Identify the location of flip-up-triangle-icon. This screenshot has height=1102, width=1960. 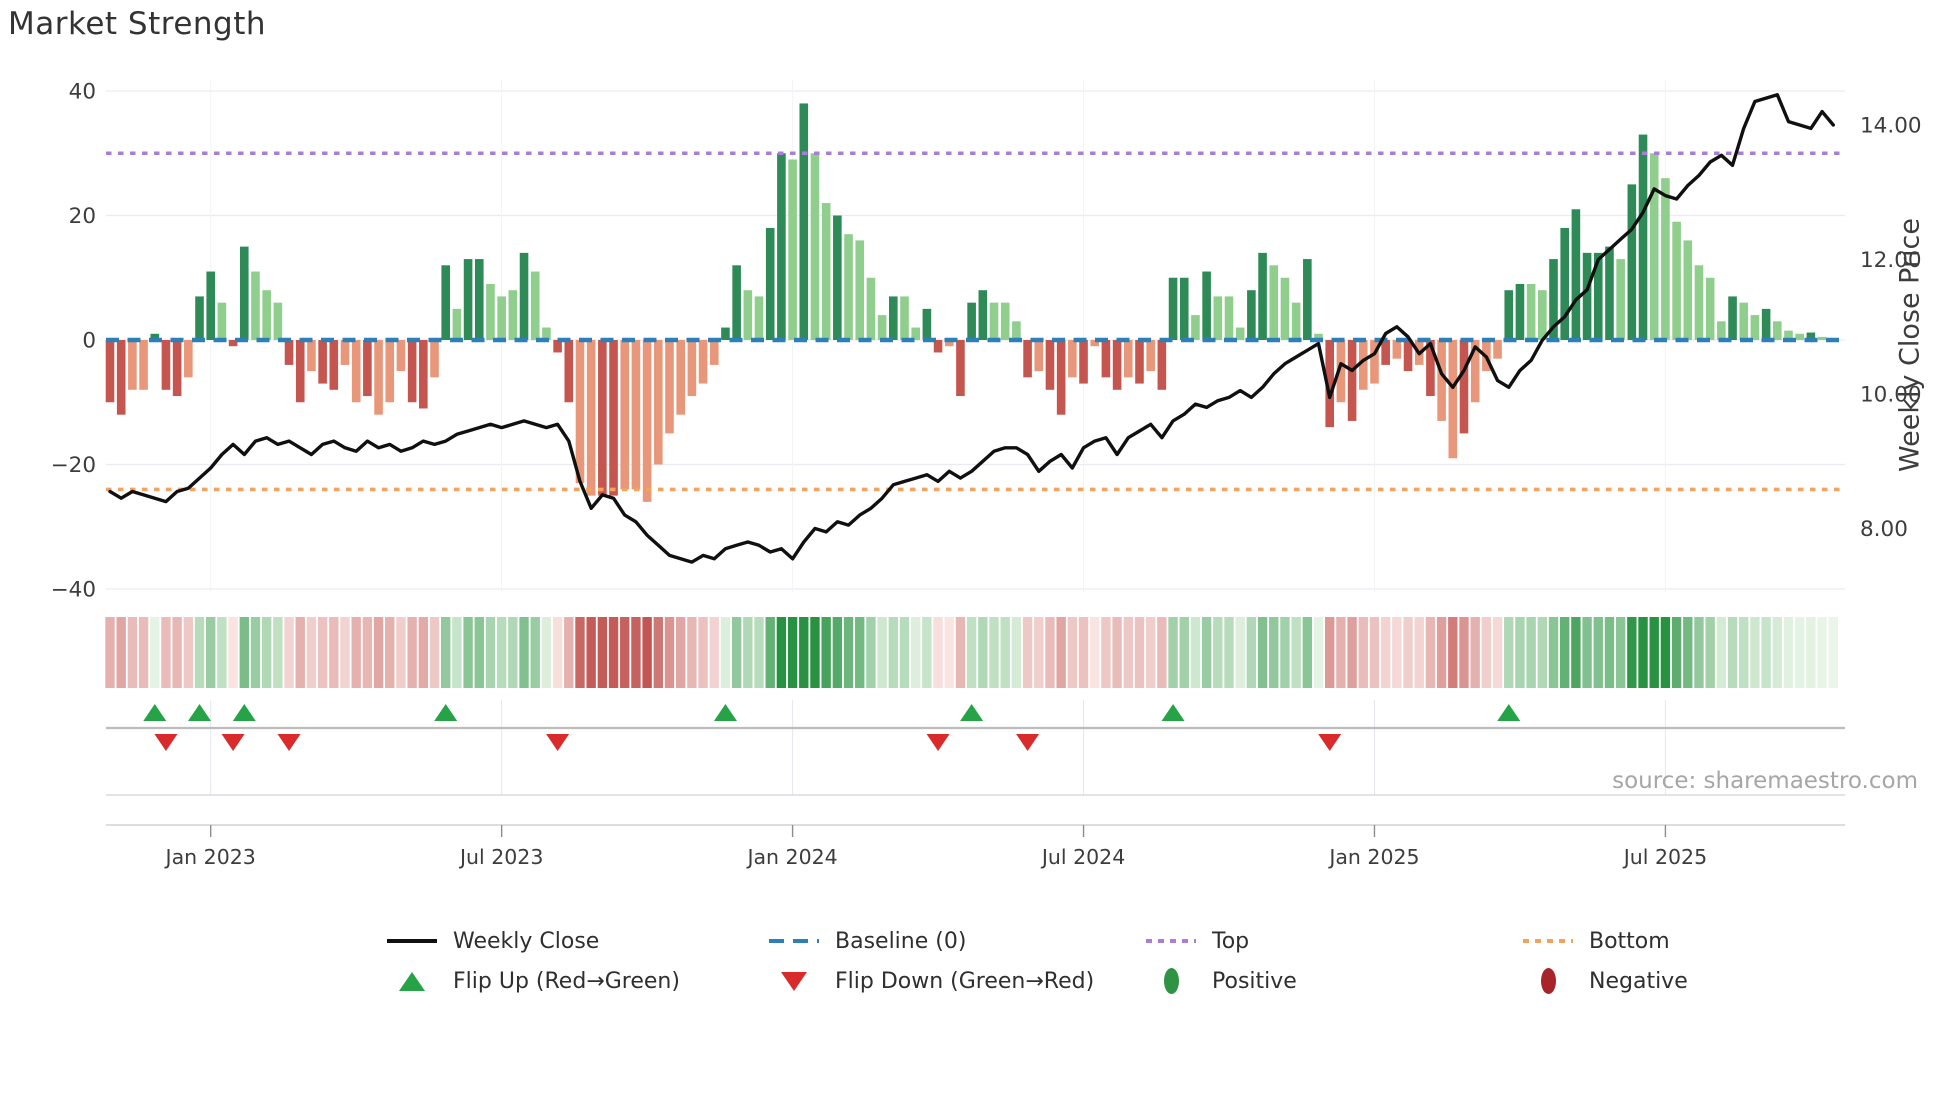
(412, 981).